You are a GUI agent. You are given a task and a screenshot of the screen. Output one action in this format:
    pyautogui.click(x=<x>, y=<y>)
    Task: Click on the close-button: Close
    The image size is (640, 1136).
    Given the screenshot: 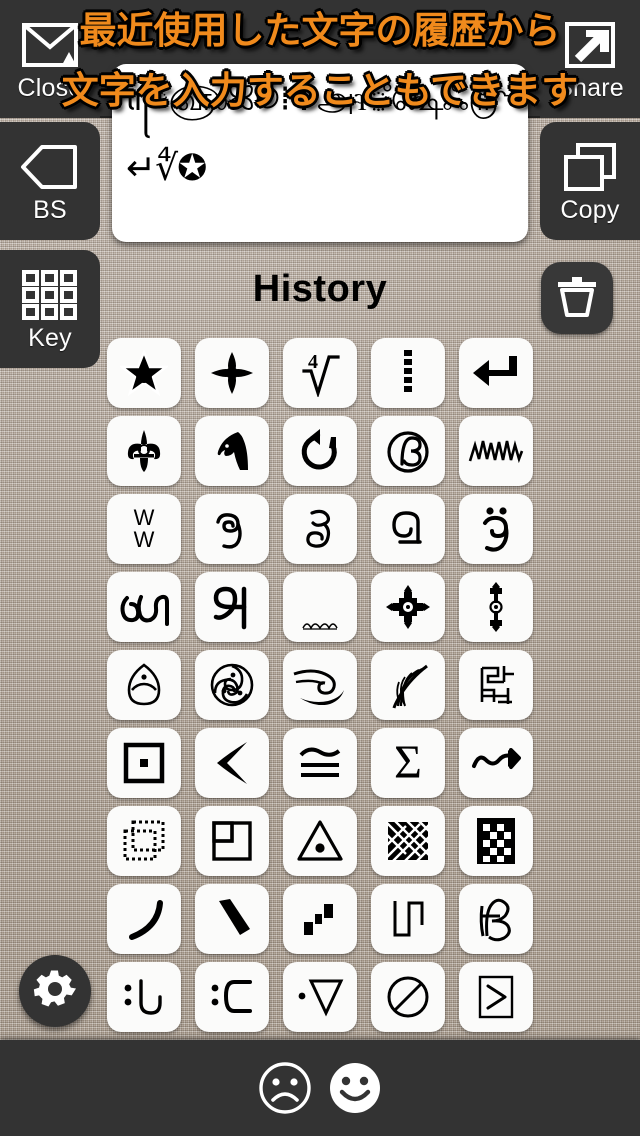 What is the action you would take?
    pyautogui.click(x=50, y=59)
    